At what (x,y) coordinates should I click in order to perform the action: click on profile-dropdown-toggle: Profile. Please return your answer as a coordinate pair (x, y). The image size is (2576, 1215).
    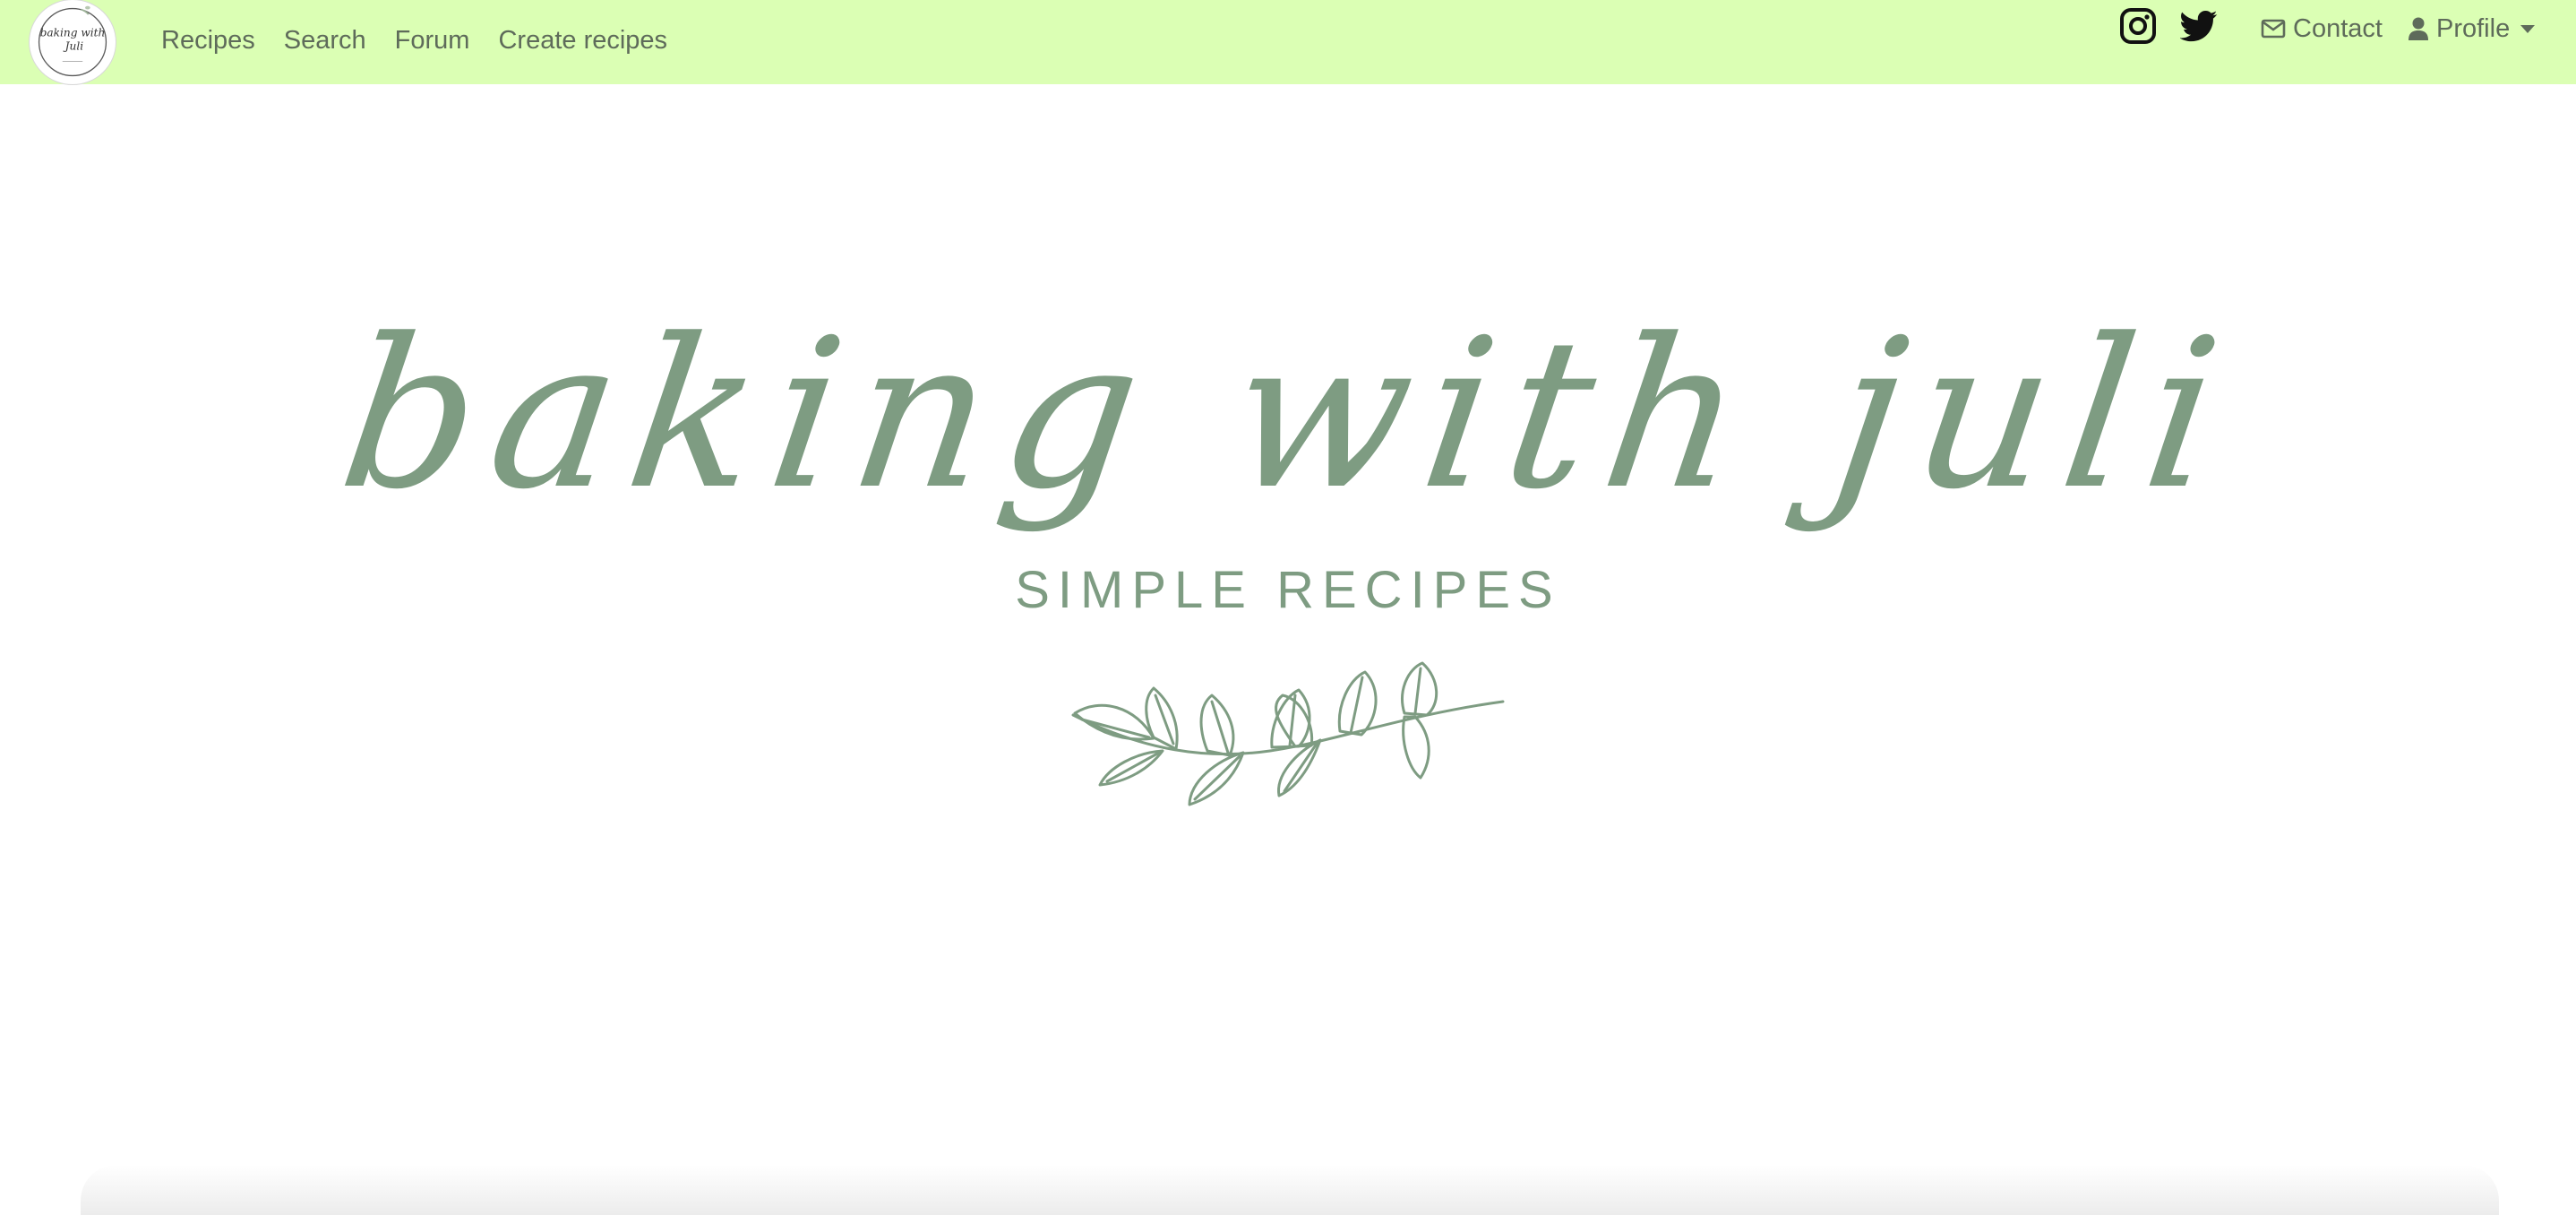
    Looking at the image, I should click on (2472, 28).